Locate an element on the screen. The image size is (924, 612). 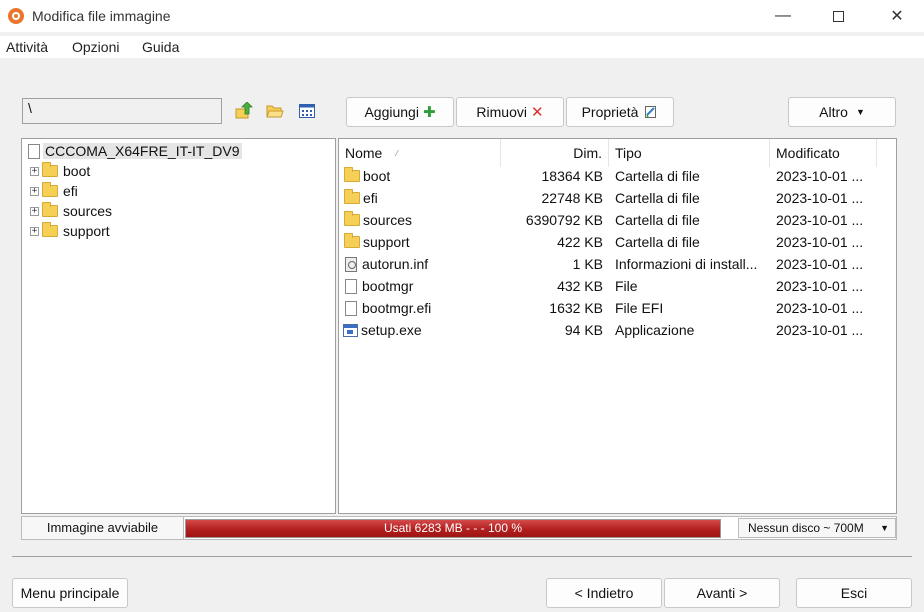
tree-item-label: boot is located at coordinates (77, 171).